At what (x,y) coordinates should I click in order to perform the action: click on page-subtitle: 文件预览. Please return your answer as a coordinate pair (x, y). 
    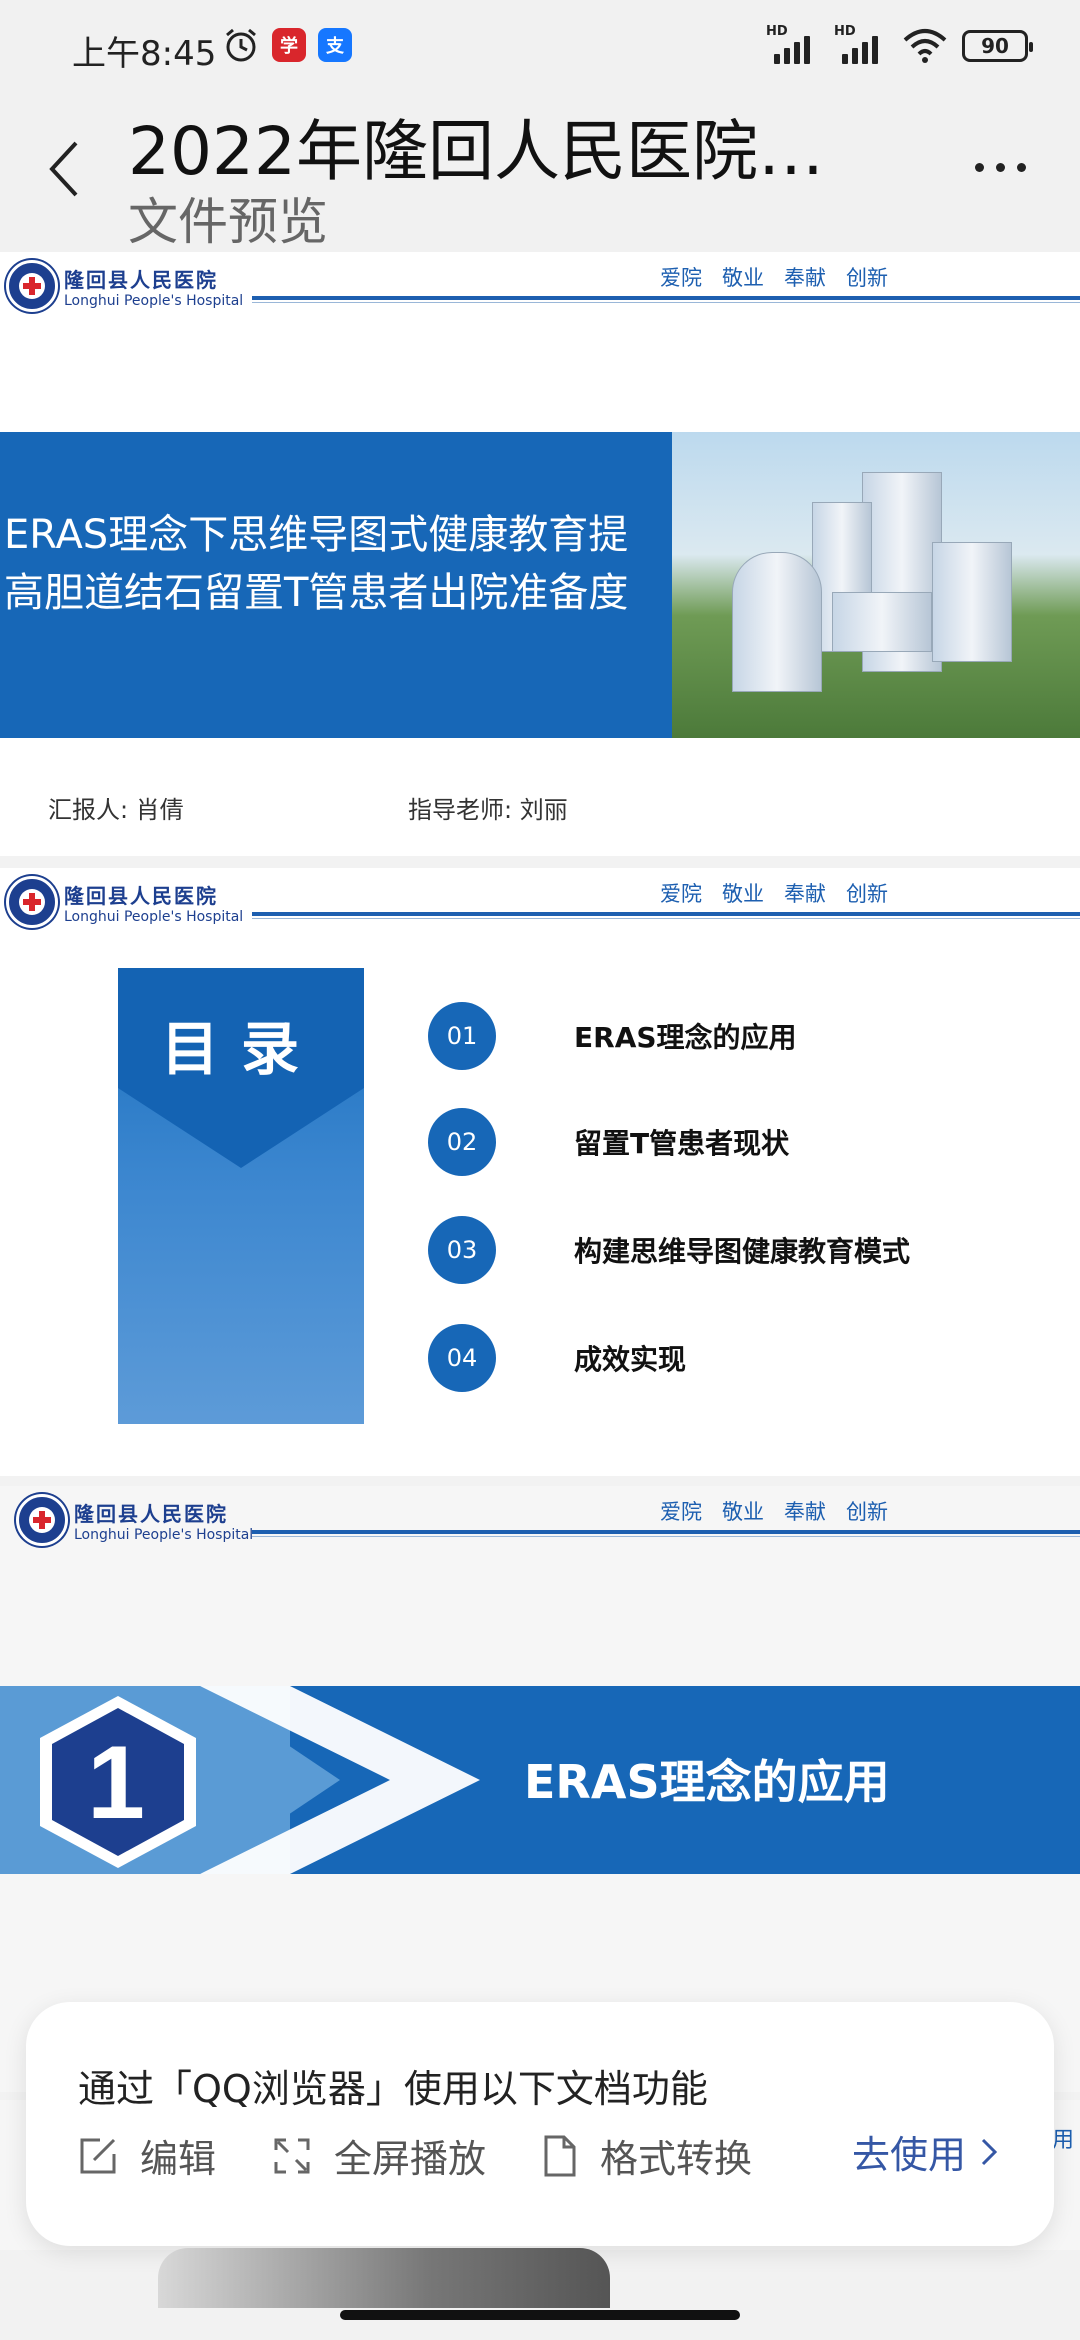
    Looking at the image, I should click on (228, 222).